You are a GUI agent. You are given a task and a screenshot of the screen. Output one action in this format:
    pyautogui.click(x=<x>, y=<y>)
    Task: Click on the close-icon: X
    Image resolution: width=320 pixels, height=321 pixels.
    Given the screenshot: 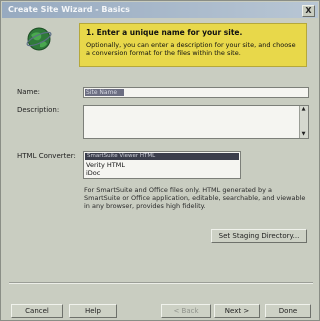 What is the action you would take?
    pyautogui.click(x=308, y=10)
    